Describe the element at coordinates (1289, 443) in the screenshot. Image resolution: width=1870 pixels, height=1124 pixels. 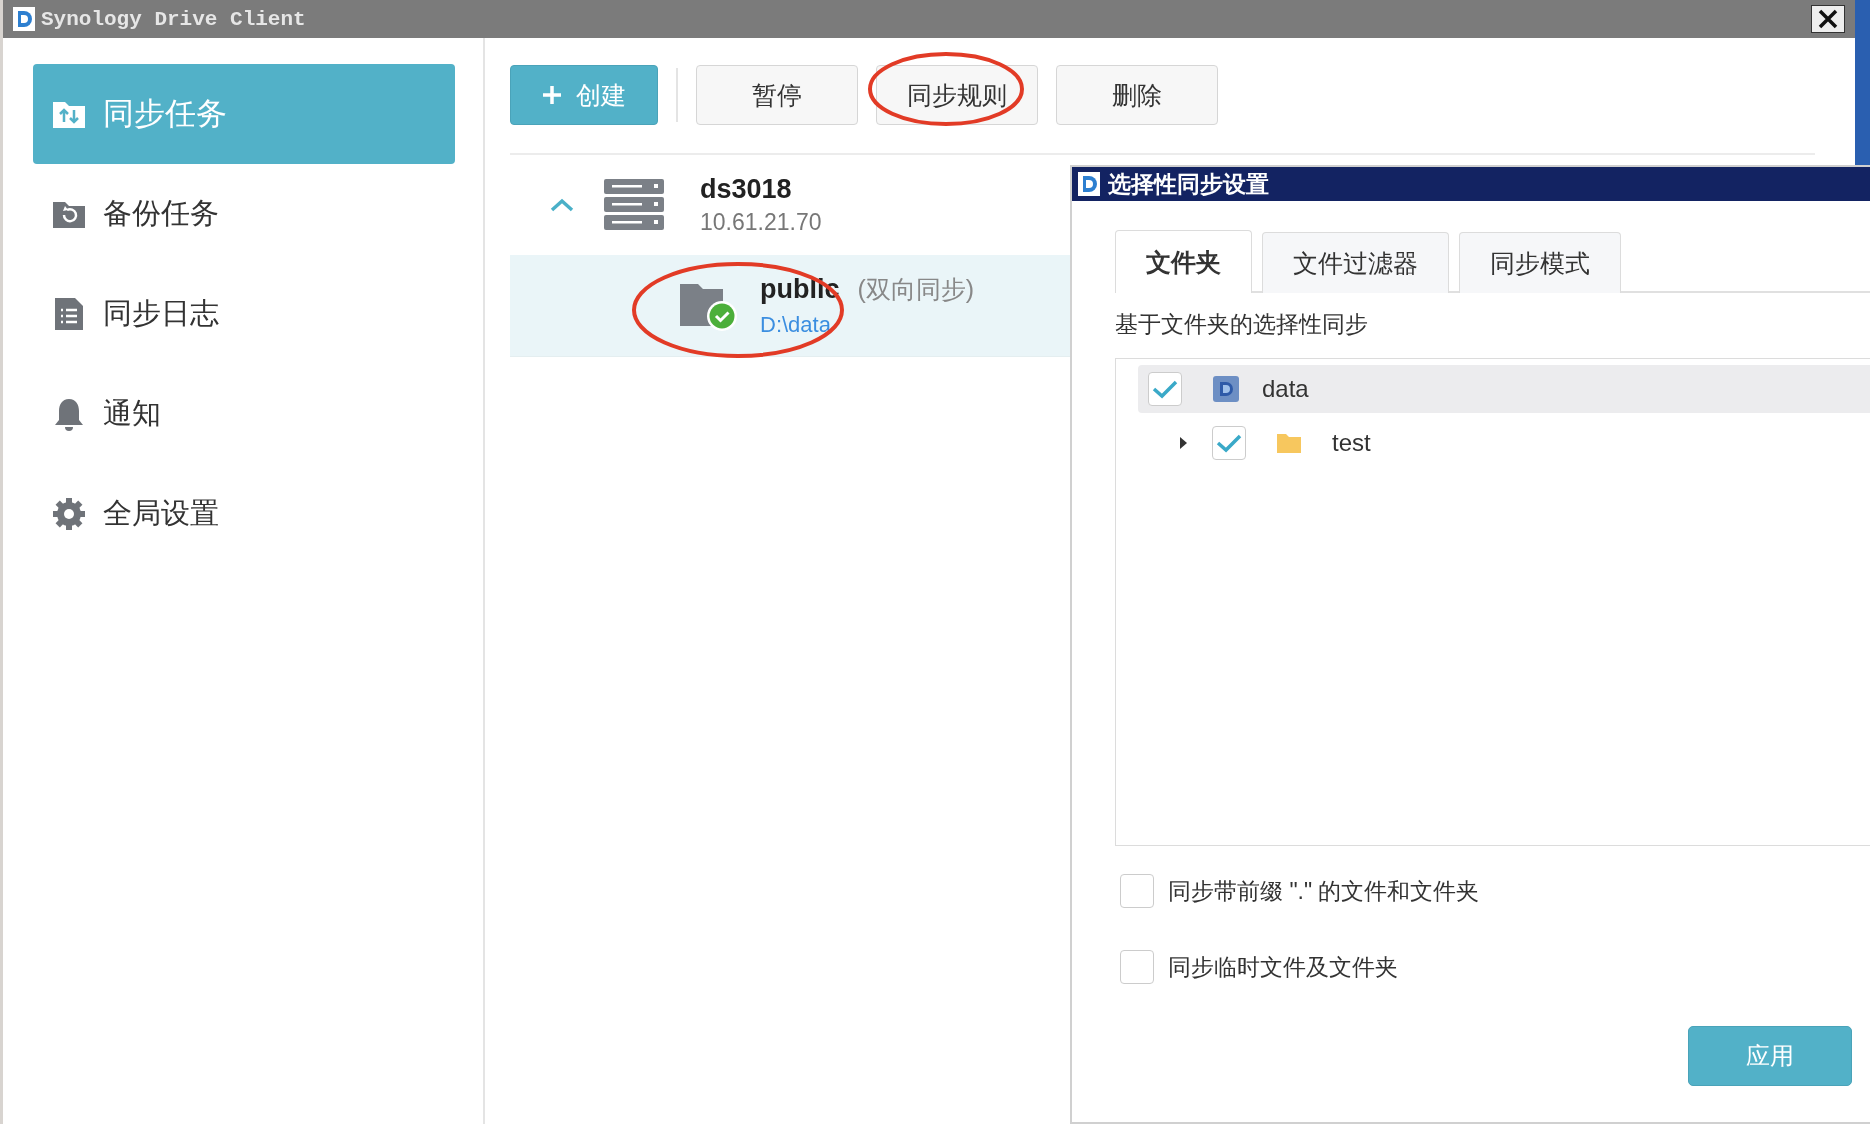
I see `folder-icon` at that location.